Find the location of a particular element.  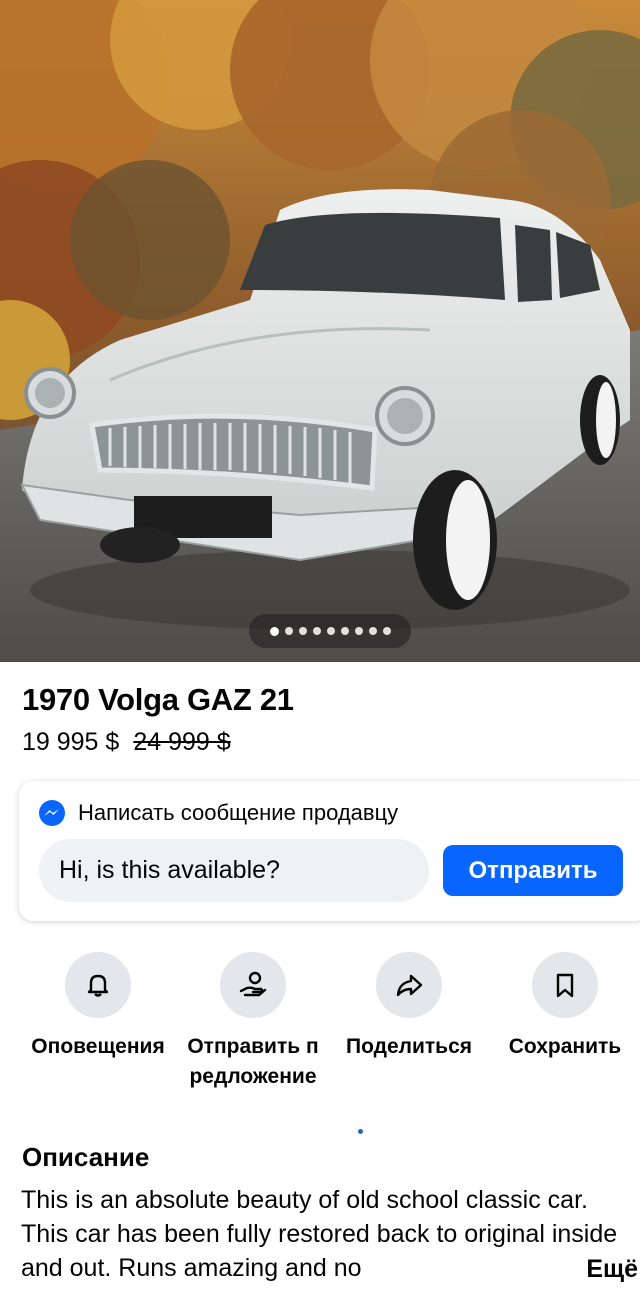

offer-button: Отправить п редложение is located at coordinates (253, 1022).